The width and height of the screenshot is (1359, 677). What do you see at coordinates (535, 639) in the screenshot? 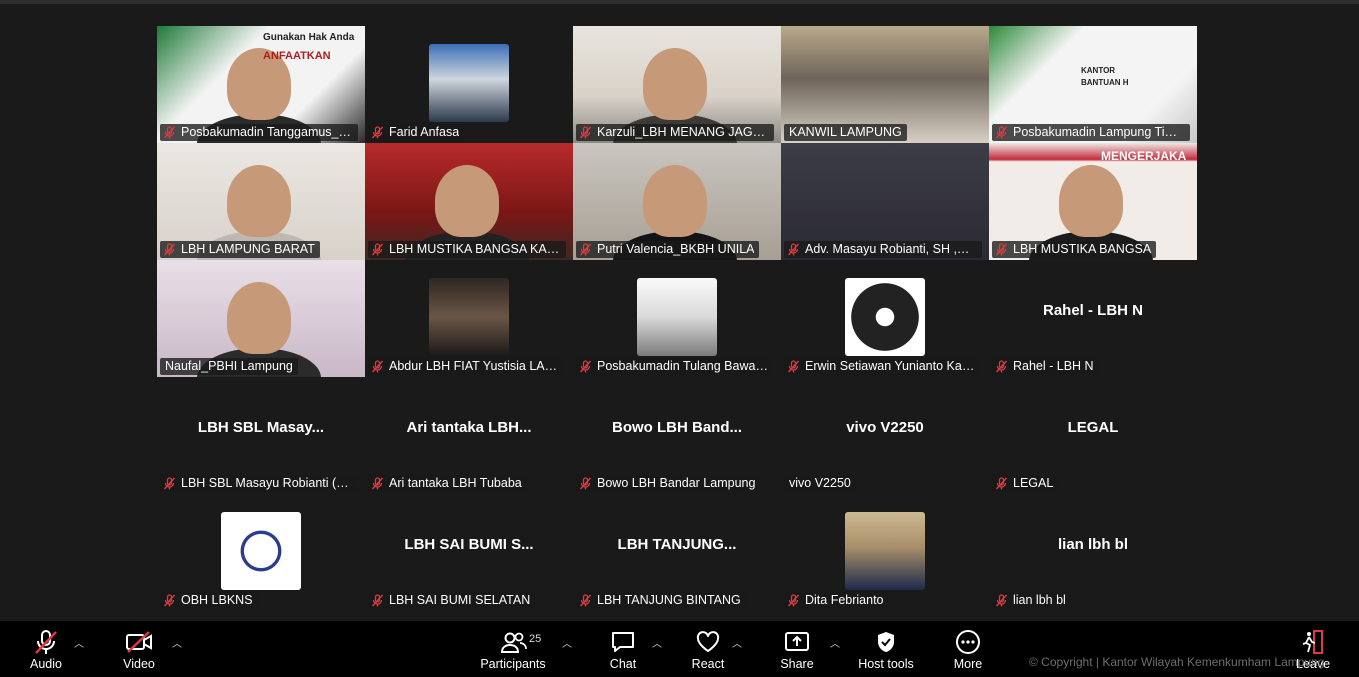
I see `participants-count: 25` at bounding box center [535, 639].